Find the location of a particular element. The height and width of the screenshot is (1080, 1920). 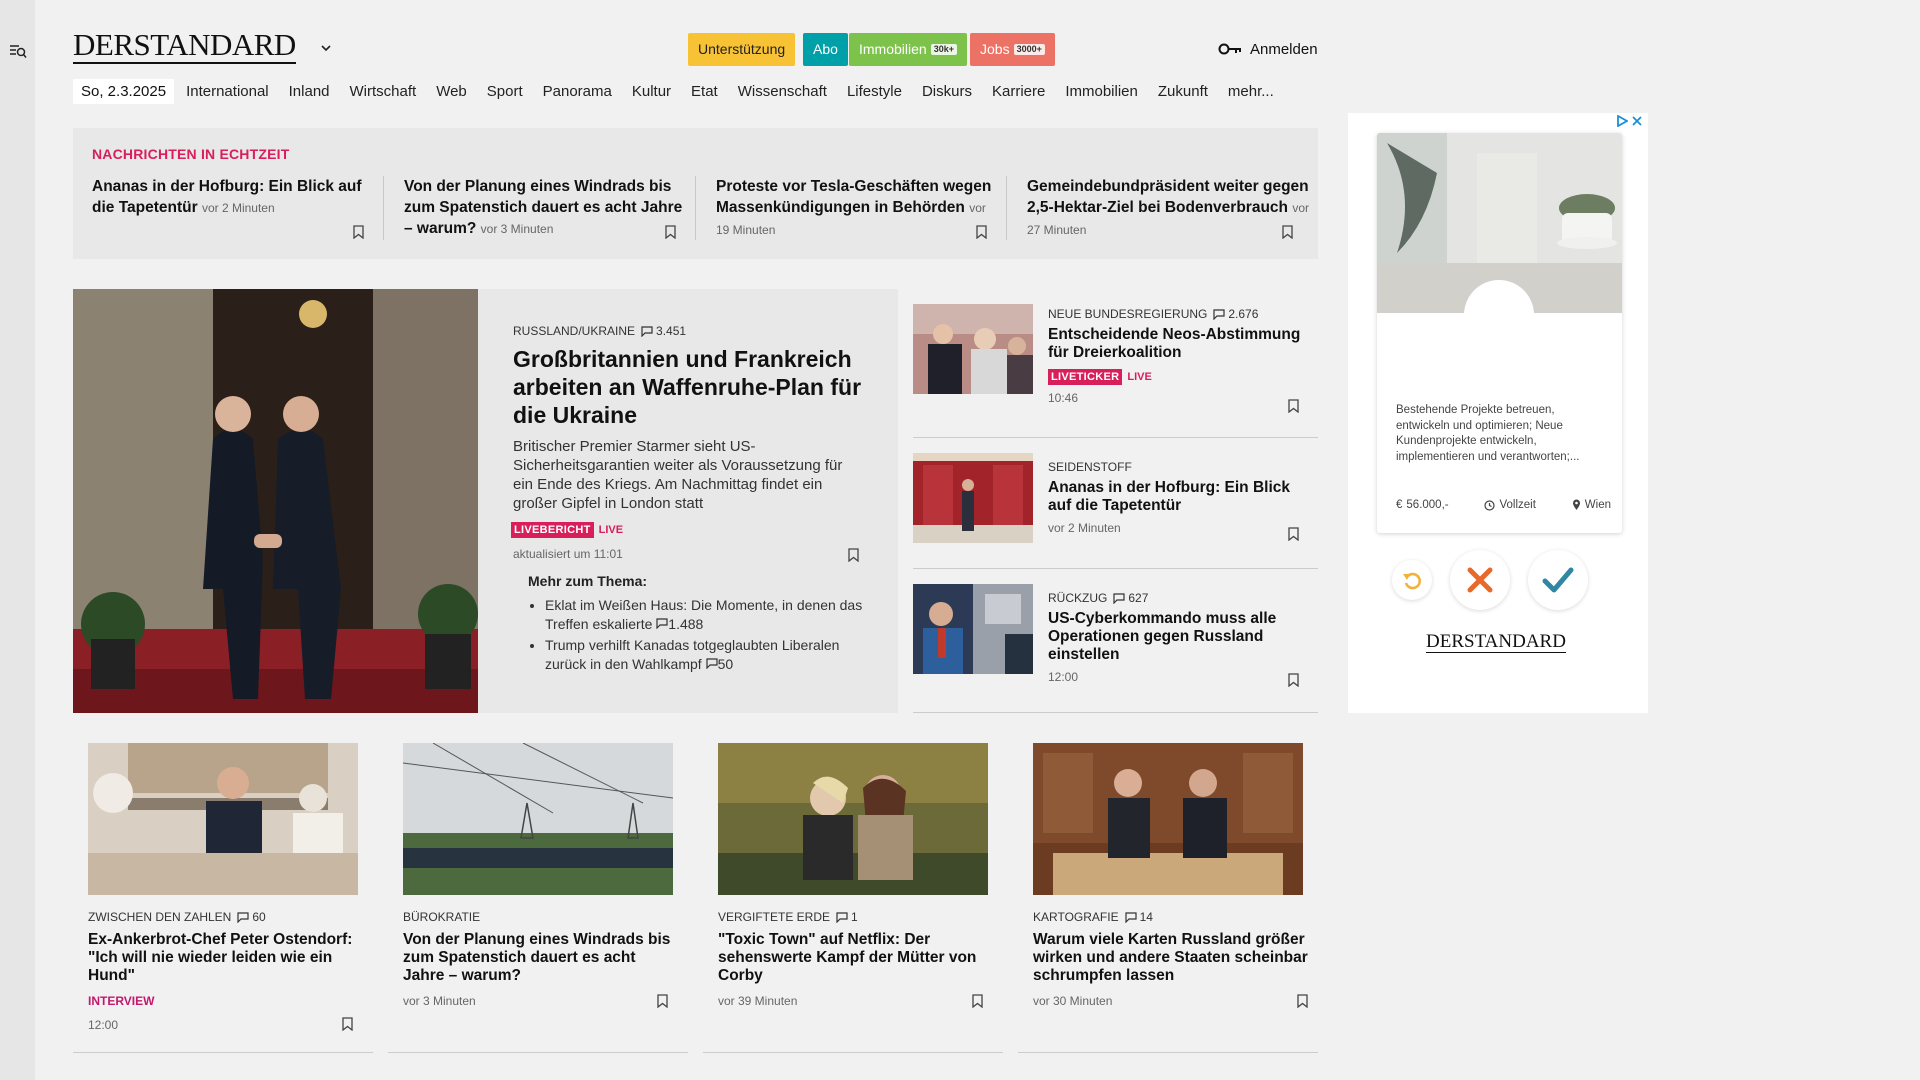

story-kicker: RÜCKZUG 627 is located at coordinates (1178, 598).